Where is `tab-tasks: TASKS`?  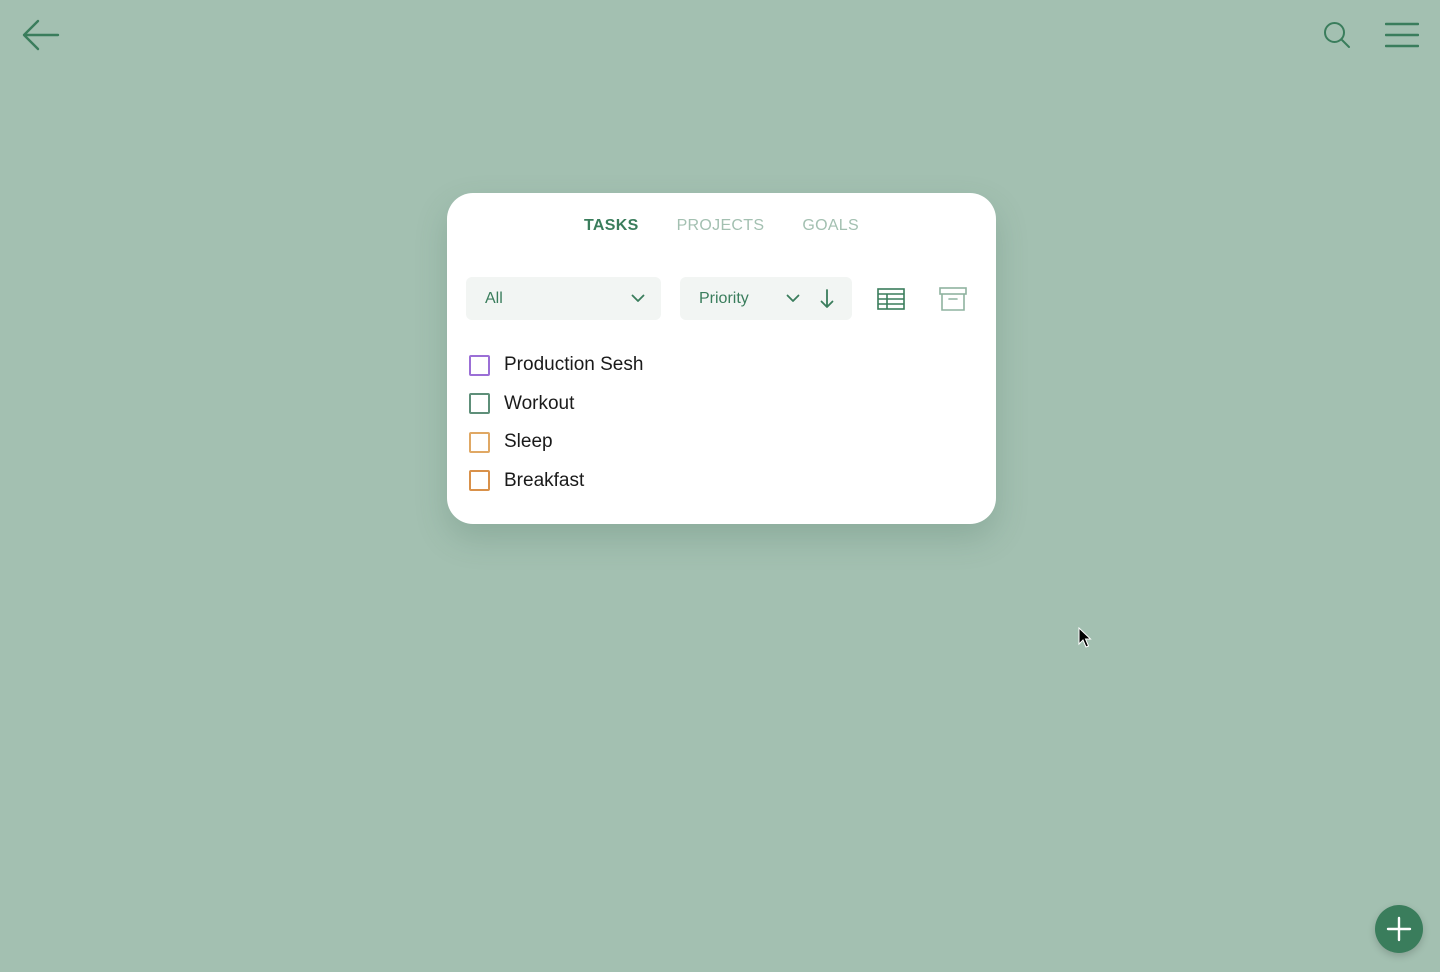 tab-tasks: TASKS is located at coordinates (611, 226).